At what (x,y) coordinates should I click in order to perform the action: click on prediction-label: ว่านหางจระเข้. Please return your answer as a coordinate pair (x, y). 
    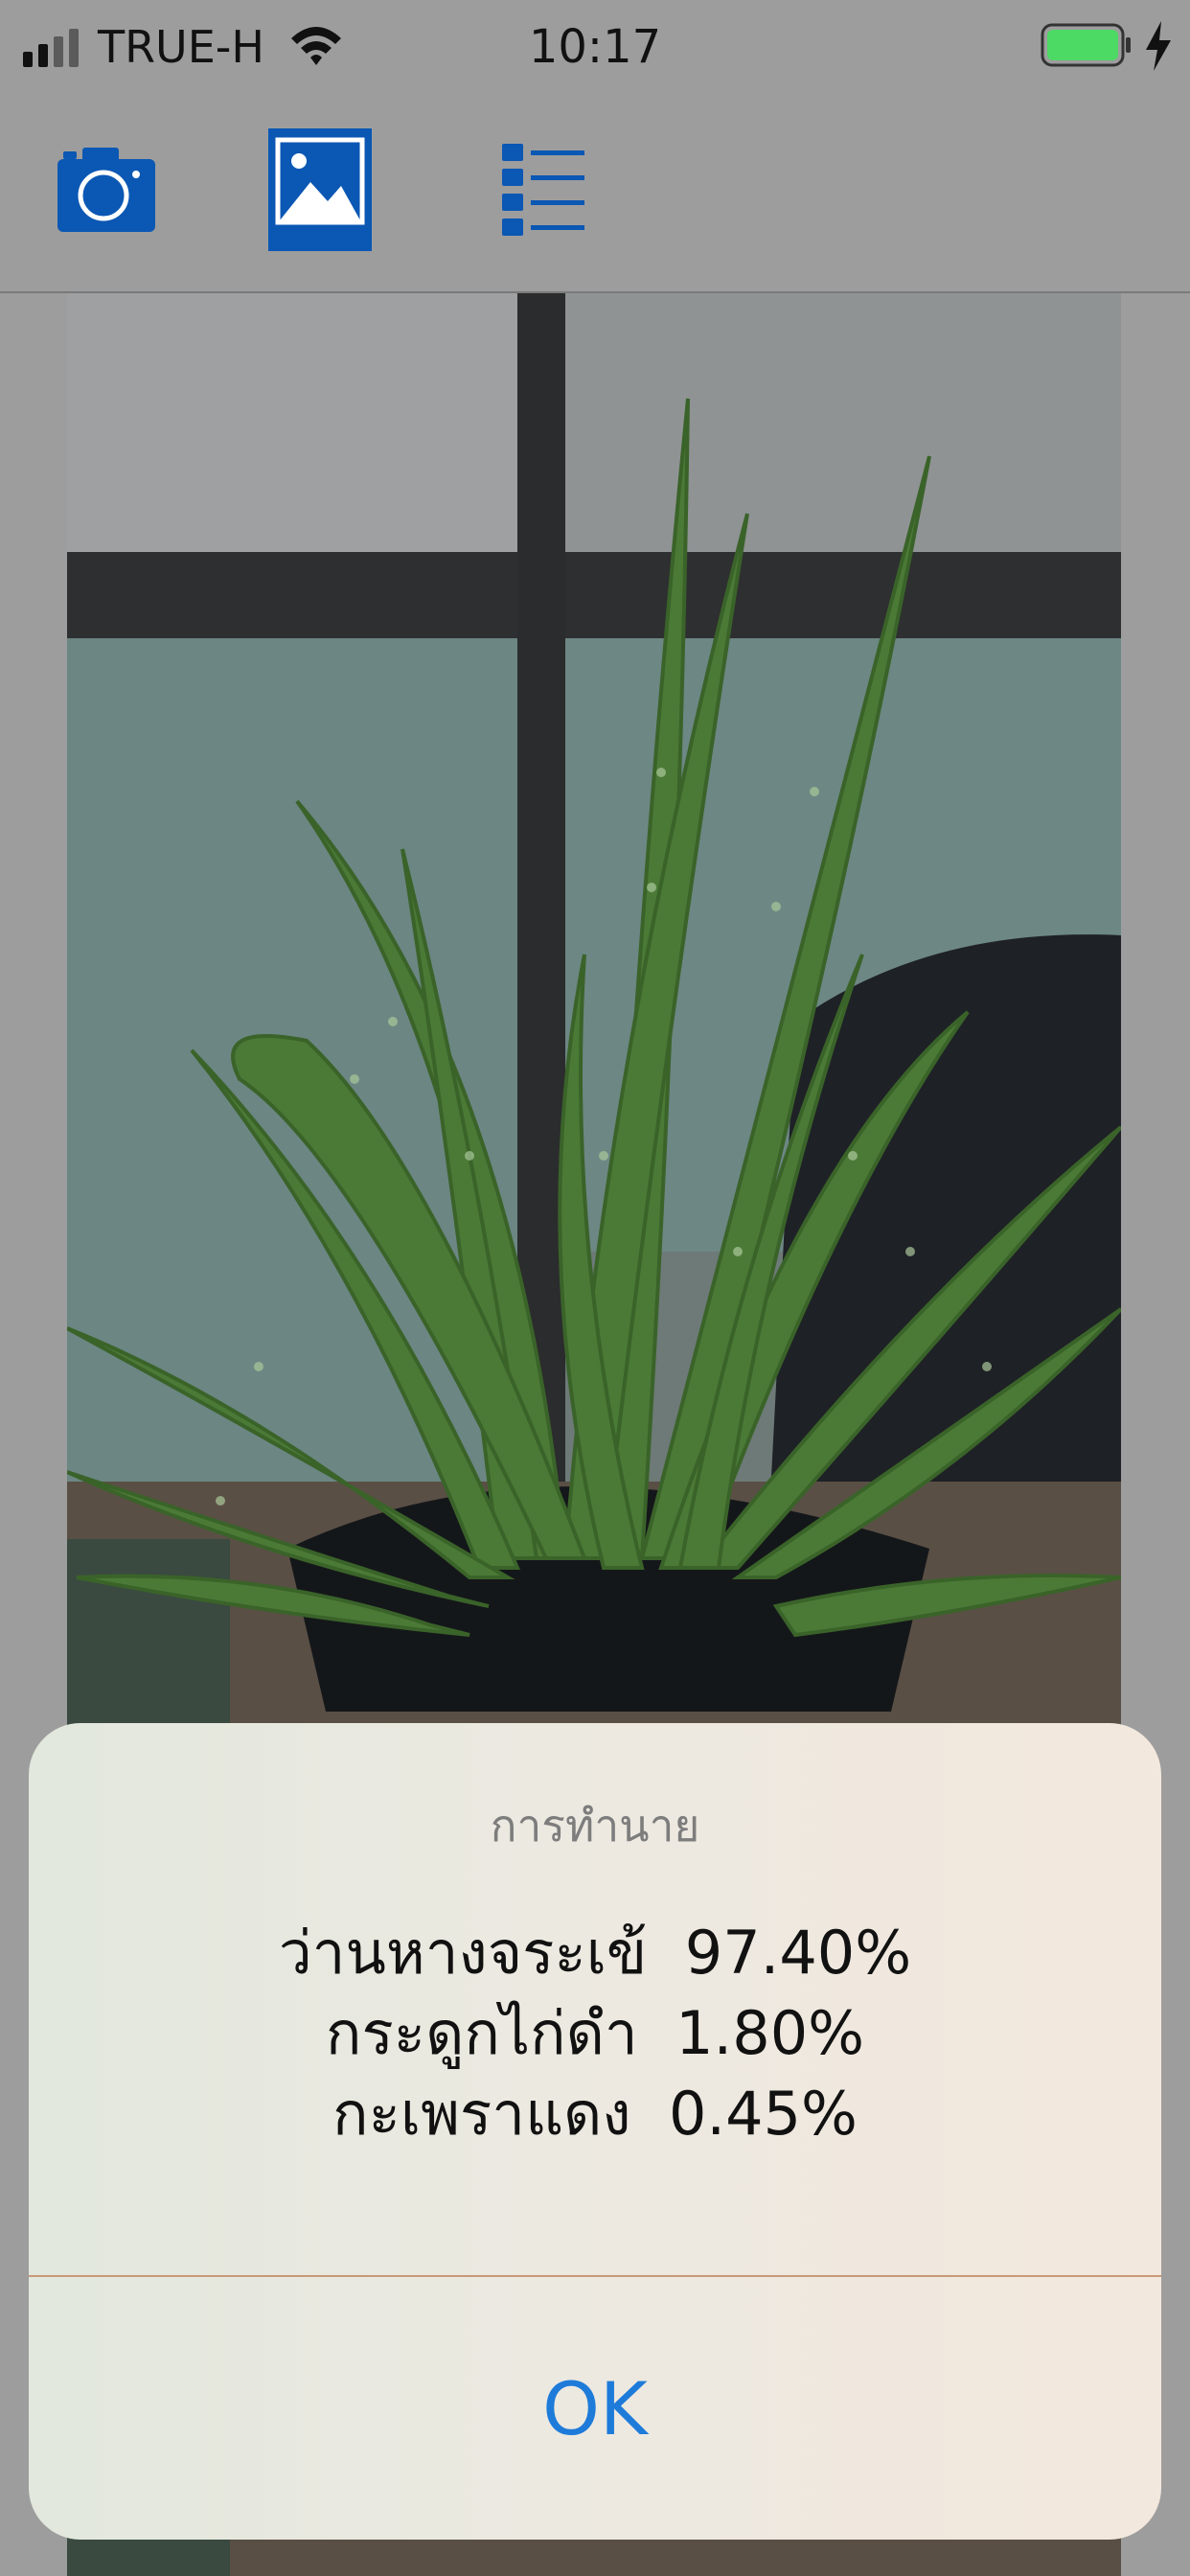
    Looking at the image, I should click on (463, 1953).